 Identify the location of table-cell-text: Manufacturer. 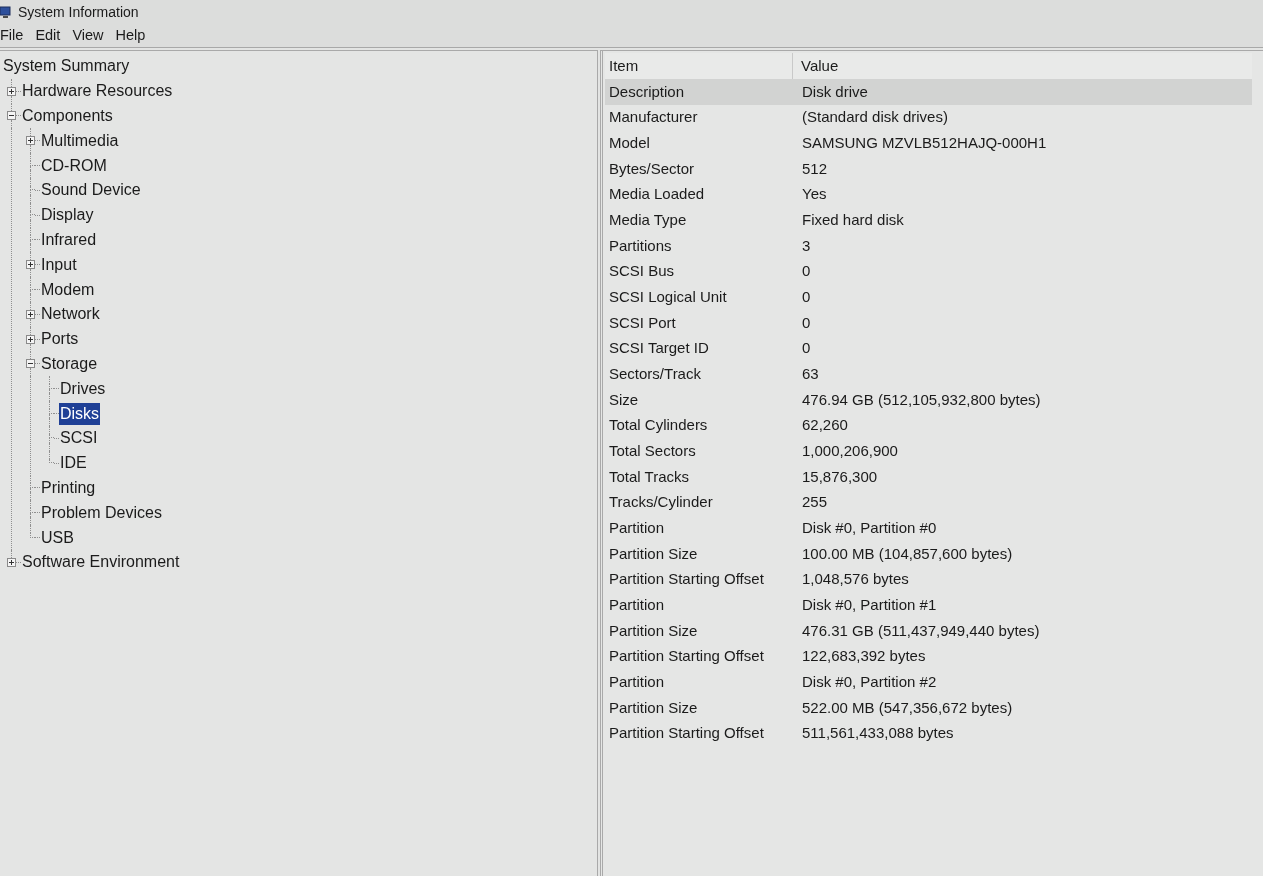
(653, 117).